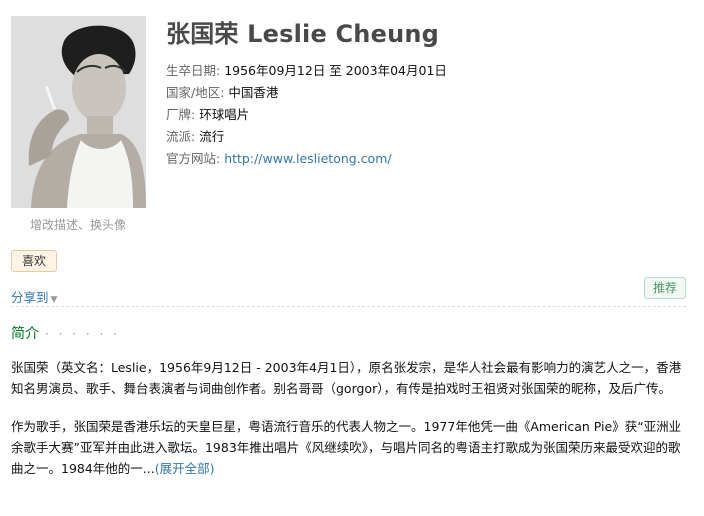 The image size is (704, 516). I want to click on avatar, so click(78, 112).